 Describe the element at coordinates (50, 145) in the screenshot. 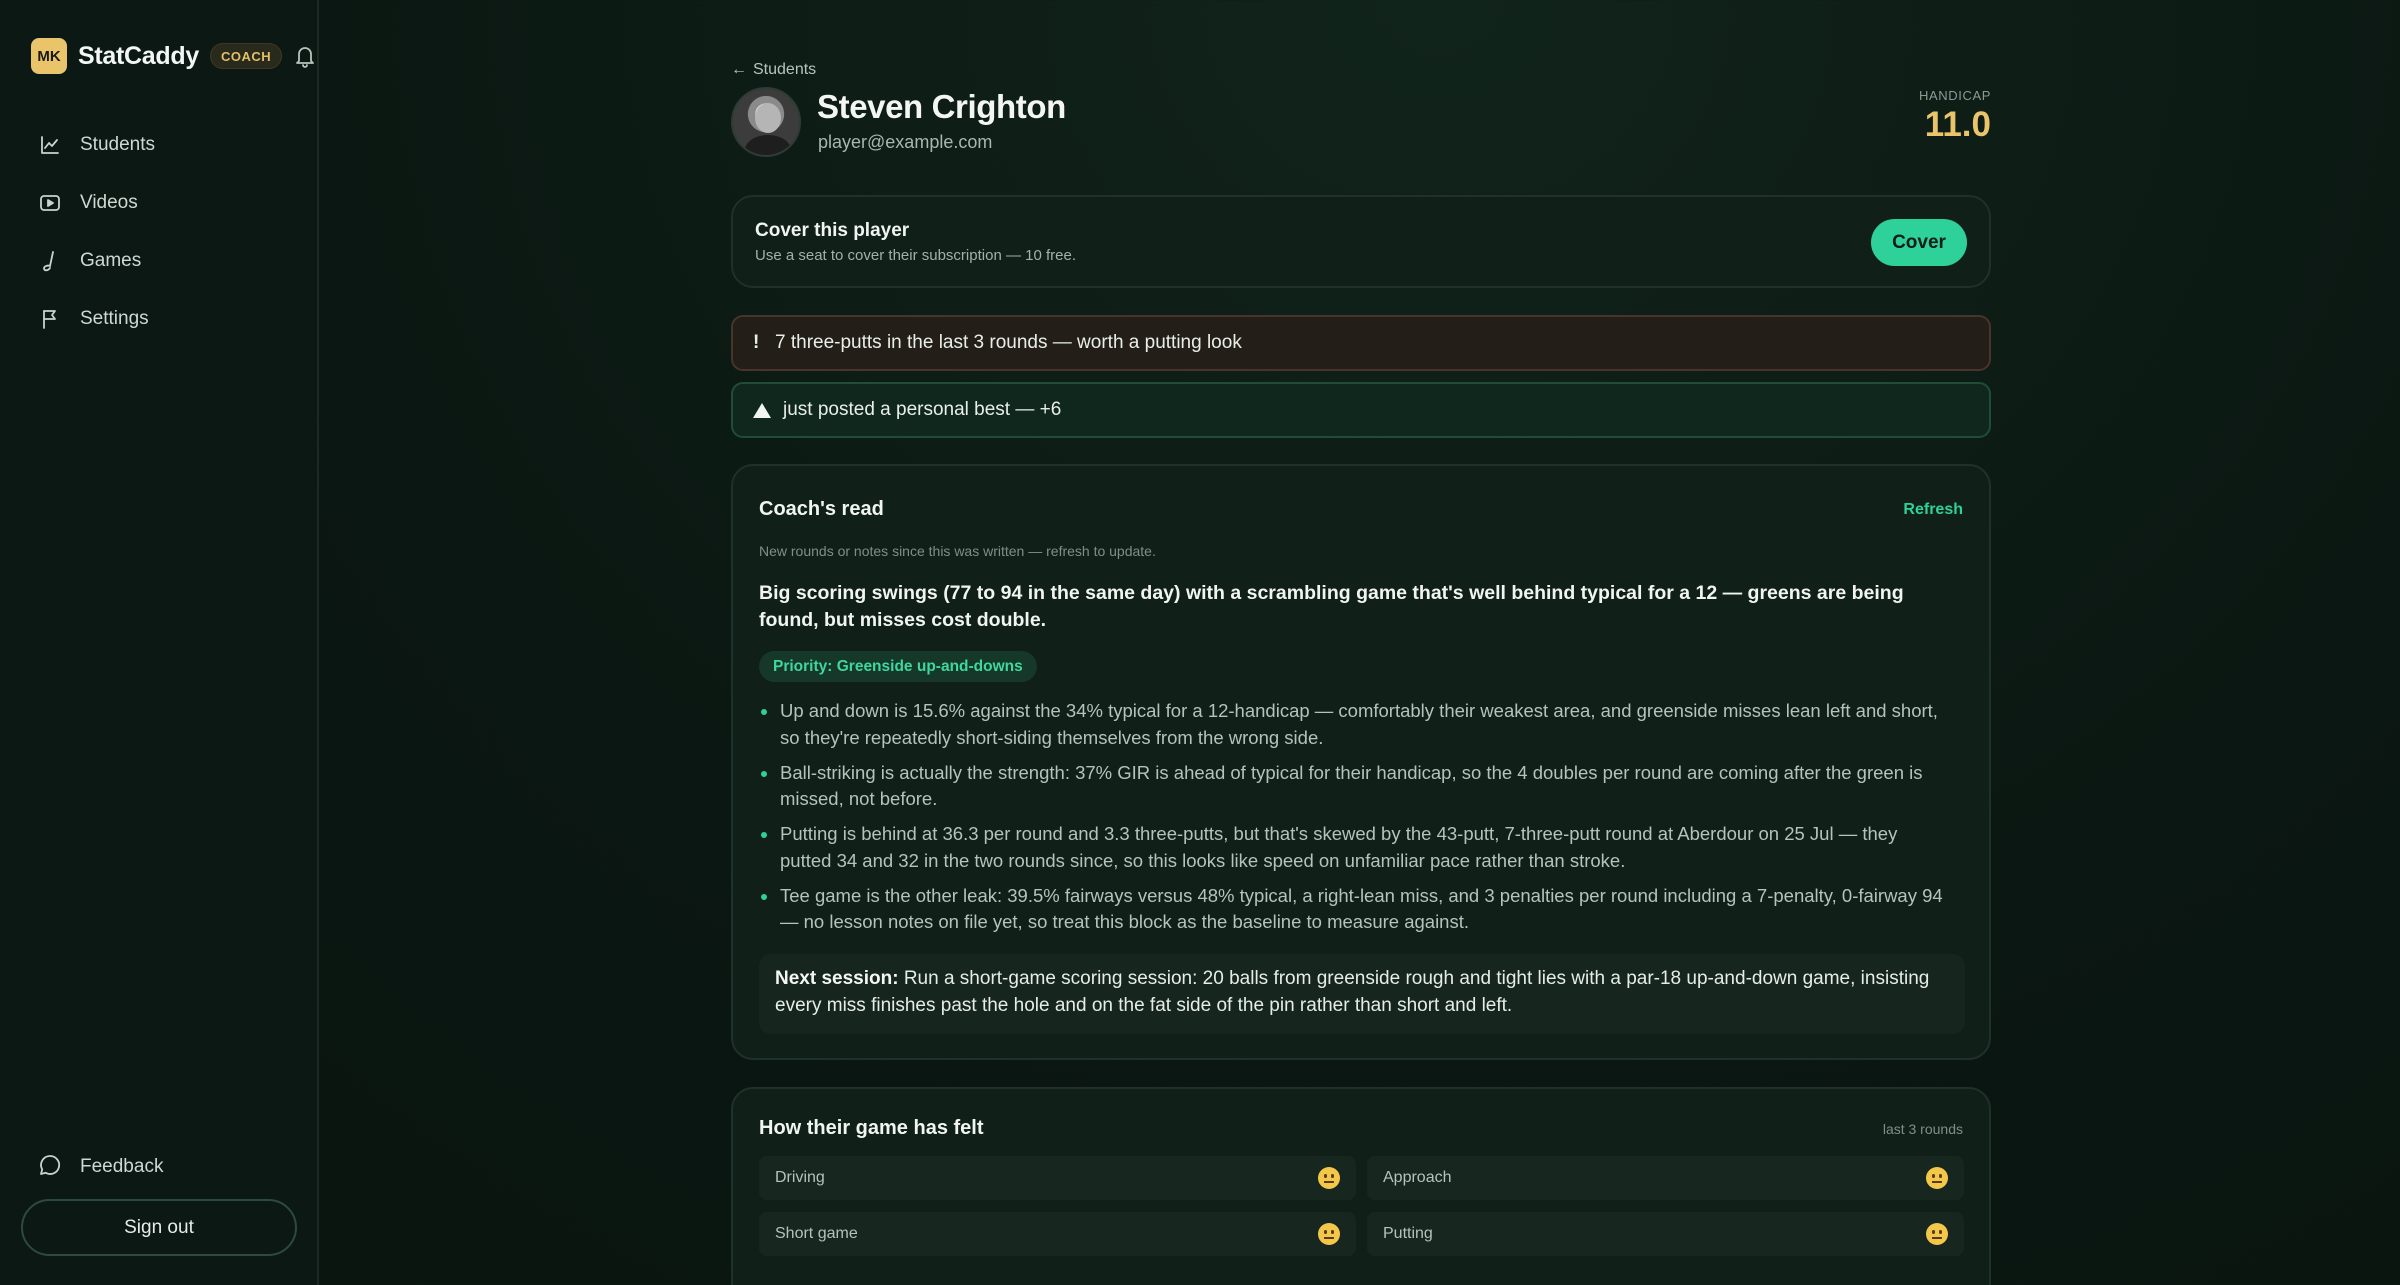

I see `chart-line-icon` at that location.